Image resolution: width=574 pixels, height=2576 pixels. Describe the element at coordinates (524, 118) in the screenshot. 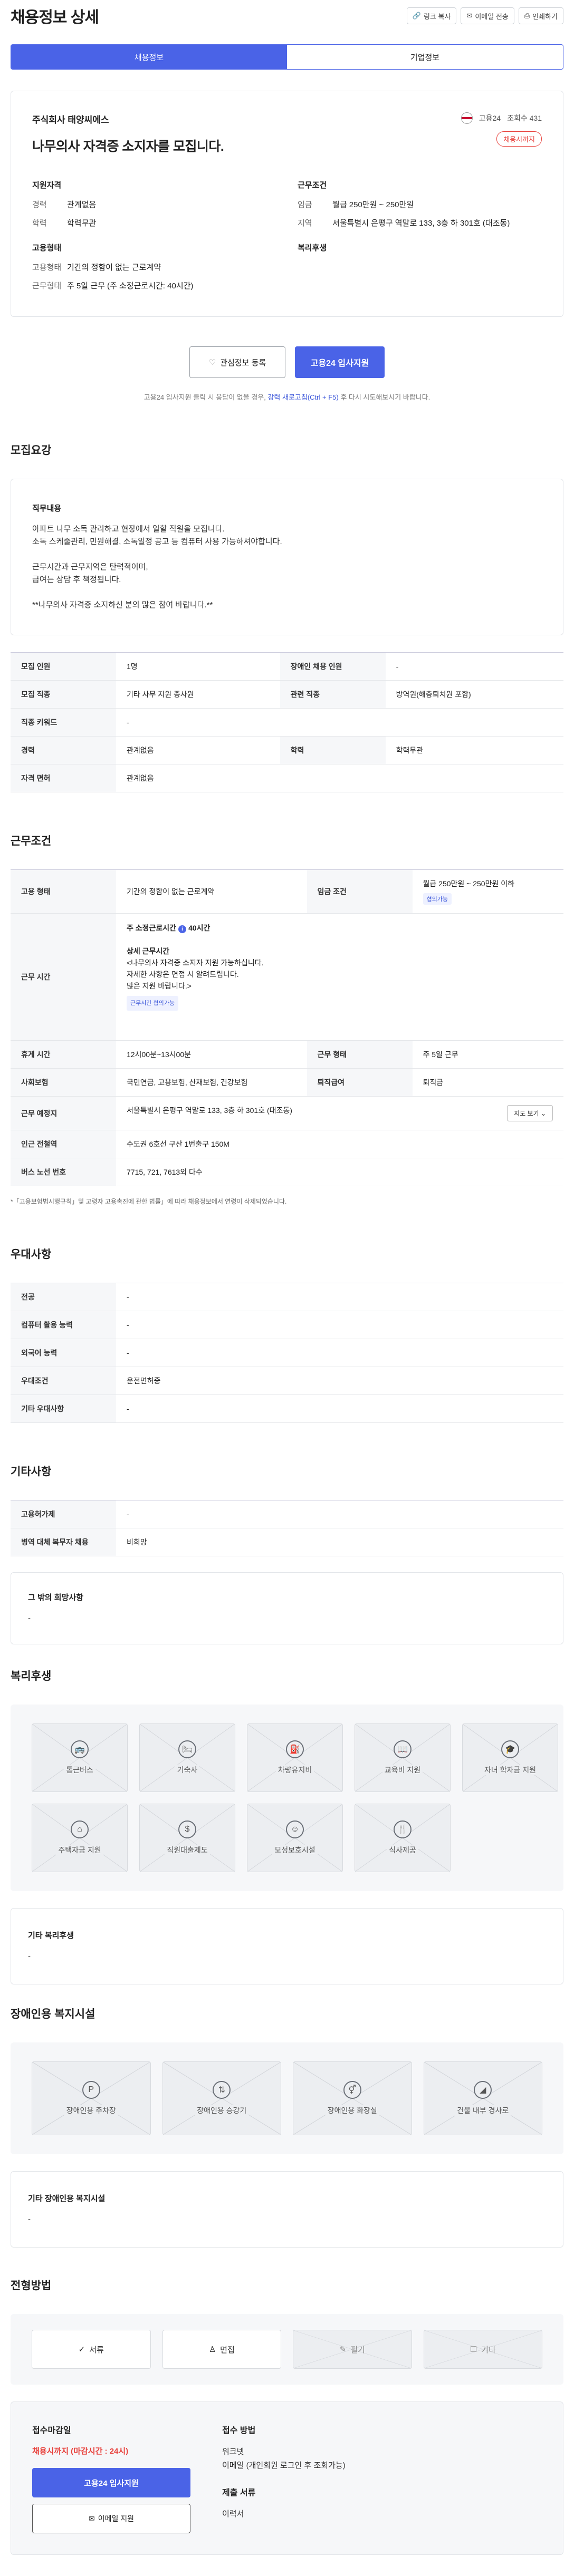

I see `view-count: 조회수 431` at that location.